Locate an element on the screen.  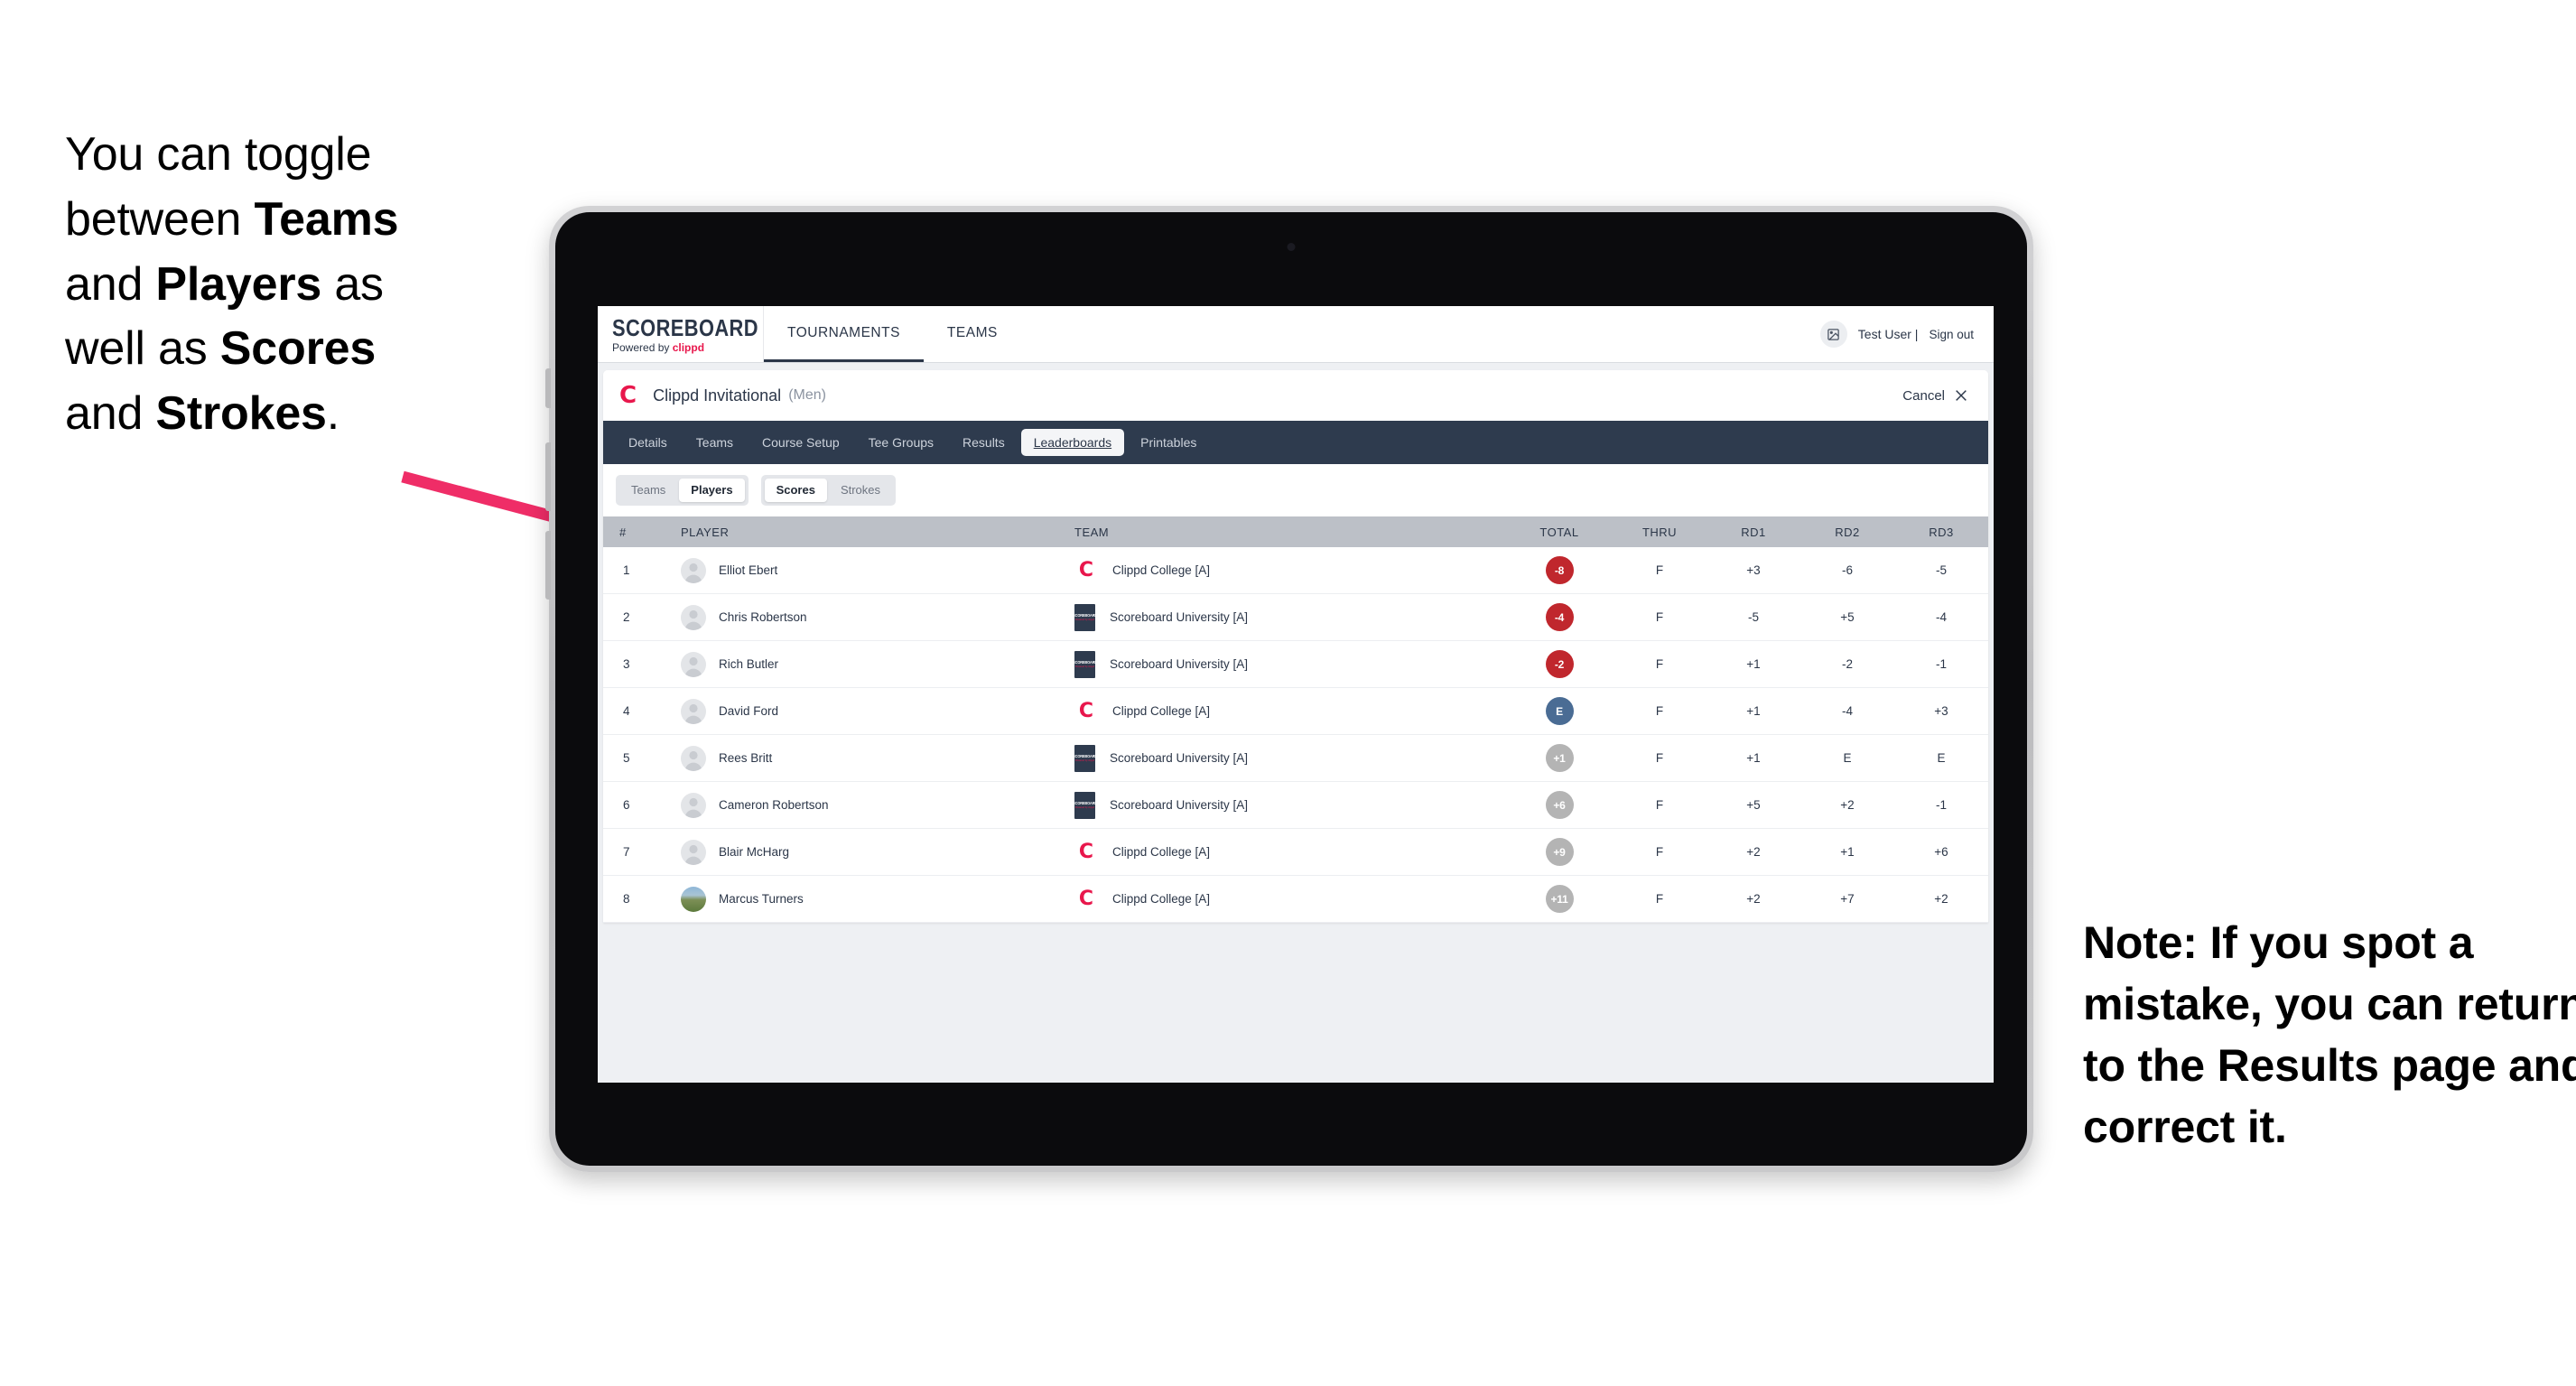
cell-total: -2 is located at coordinates (1559, 664).